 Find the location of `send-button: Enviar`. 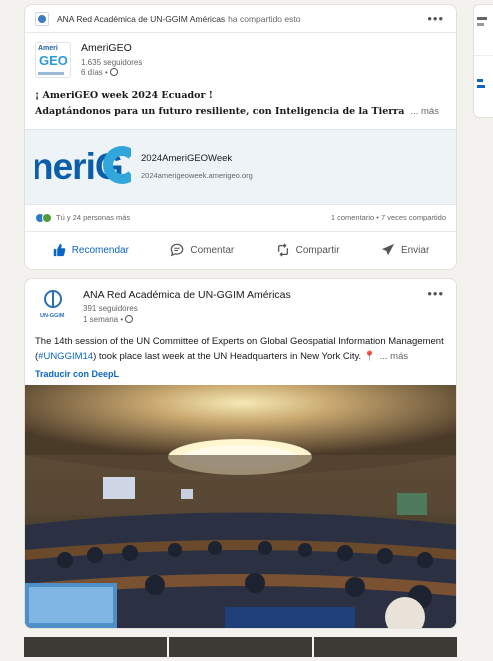

send-button: Enviar is located at coordinates (405, 250).